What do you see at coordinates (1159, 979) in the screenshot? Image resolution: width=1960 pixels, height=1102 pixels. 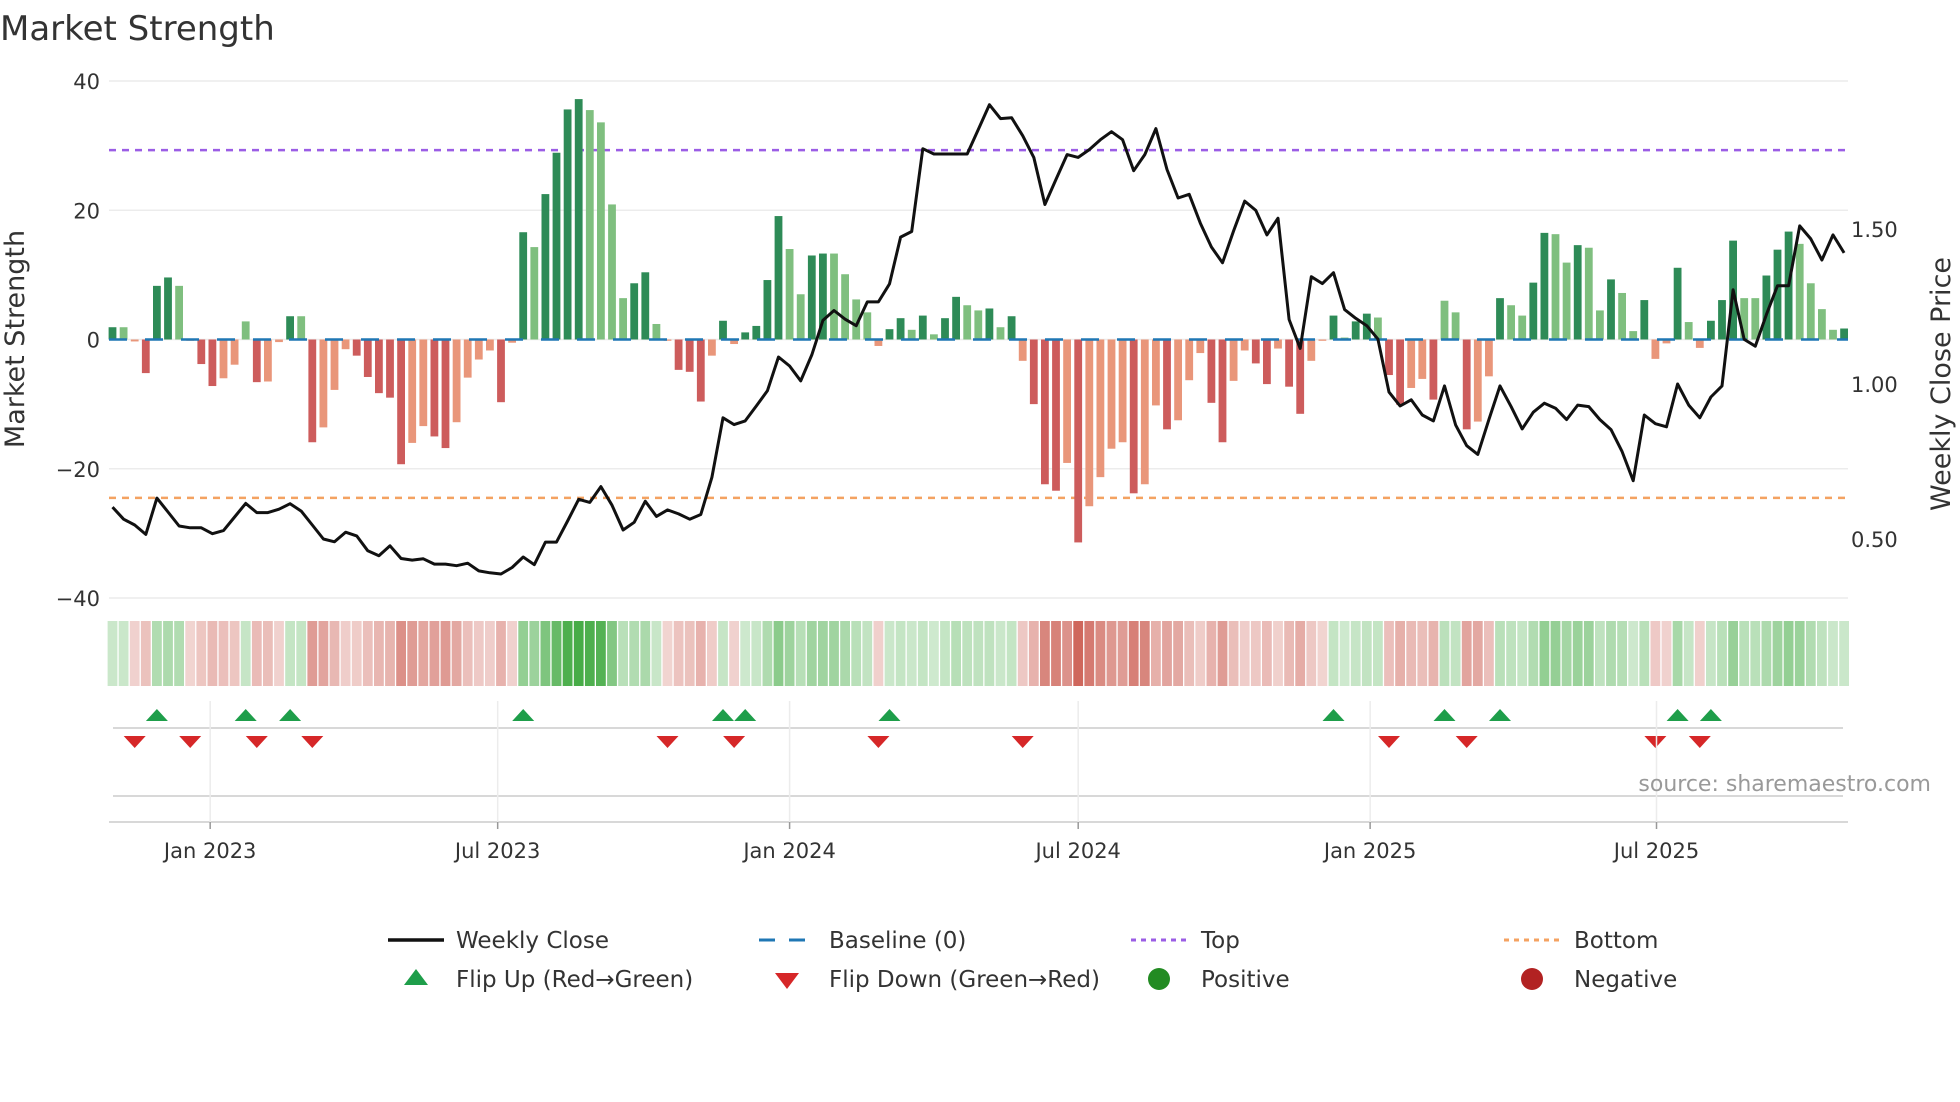 I see `legend-circle-icon` at bounding box center [1159, 979].